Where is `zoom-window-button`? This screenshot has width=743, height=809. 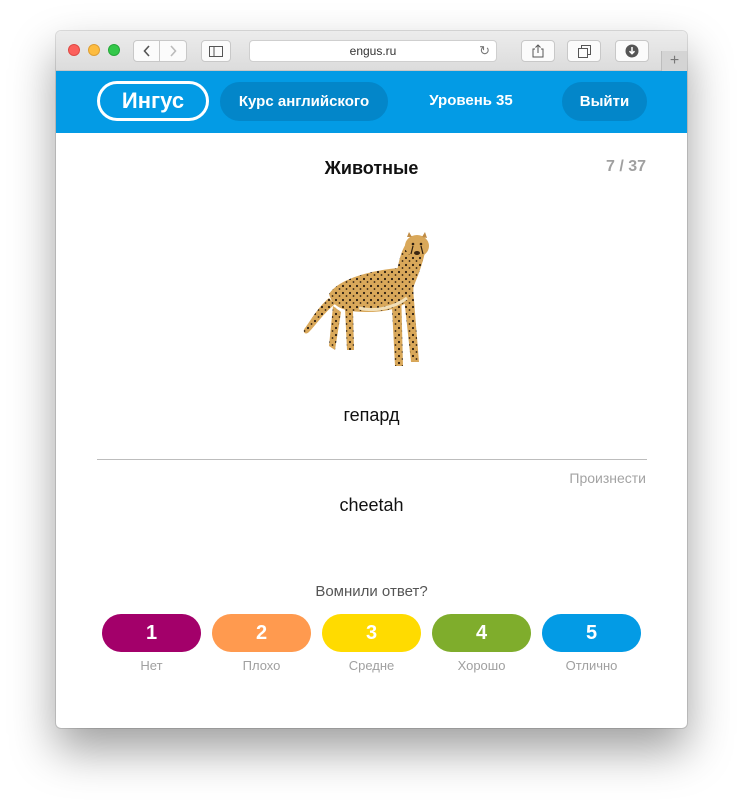 zoom-window-button is located at coordinates (114, 50).